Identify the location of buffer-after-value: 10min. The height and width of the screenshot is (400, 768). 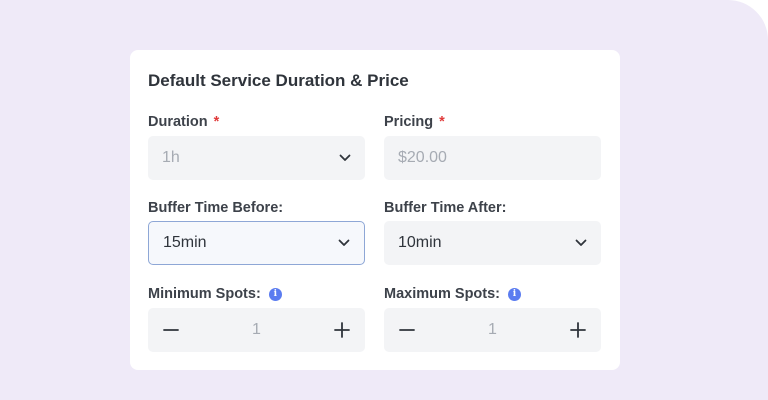
(420, 242).